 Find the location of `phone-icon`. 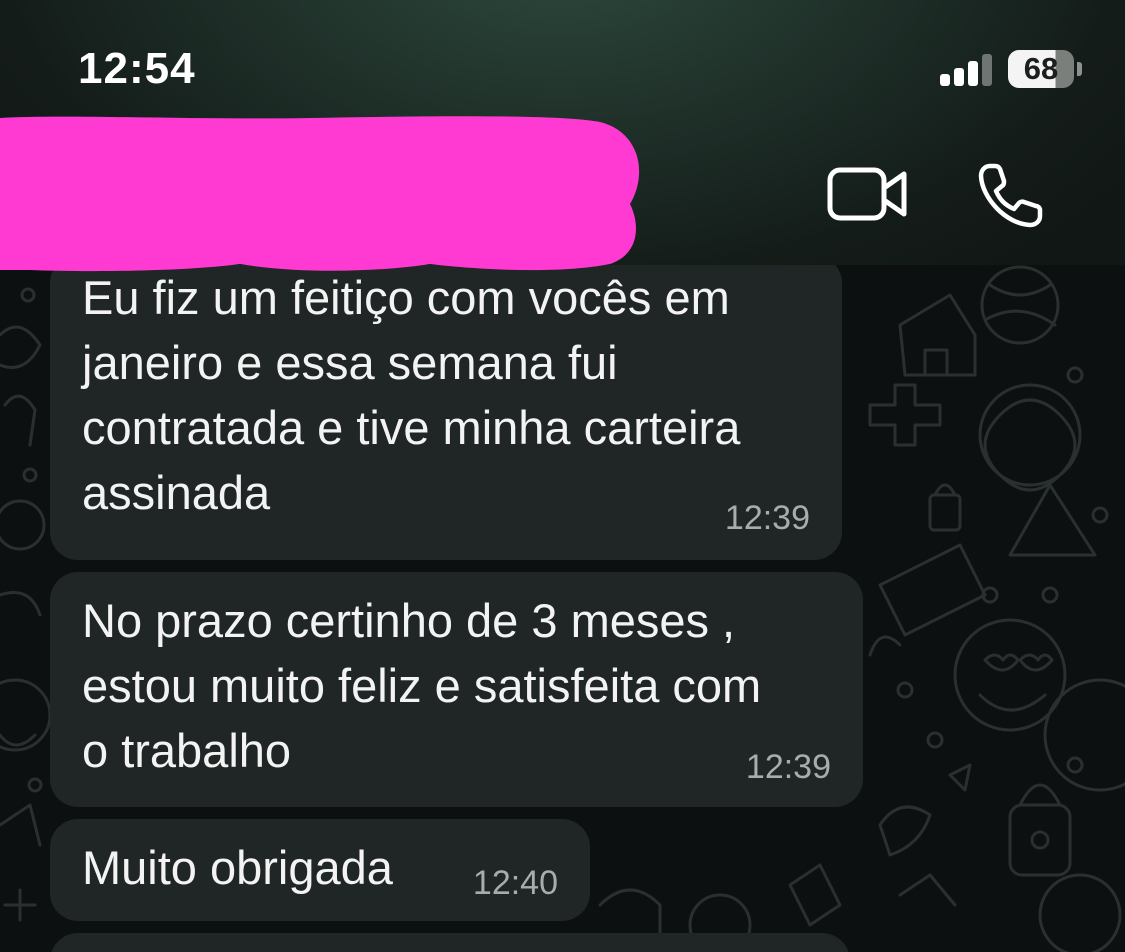

phone-icon is located at coordinates (1010, 195).